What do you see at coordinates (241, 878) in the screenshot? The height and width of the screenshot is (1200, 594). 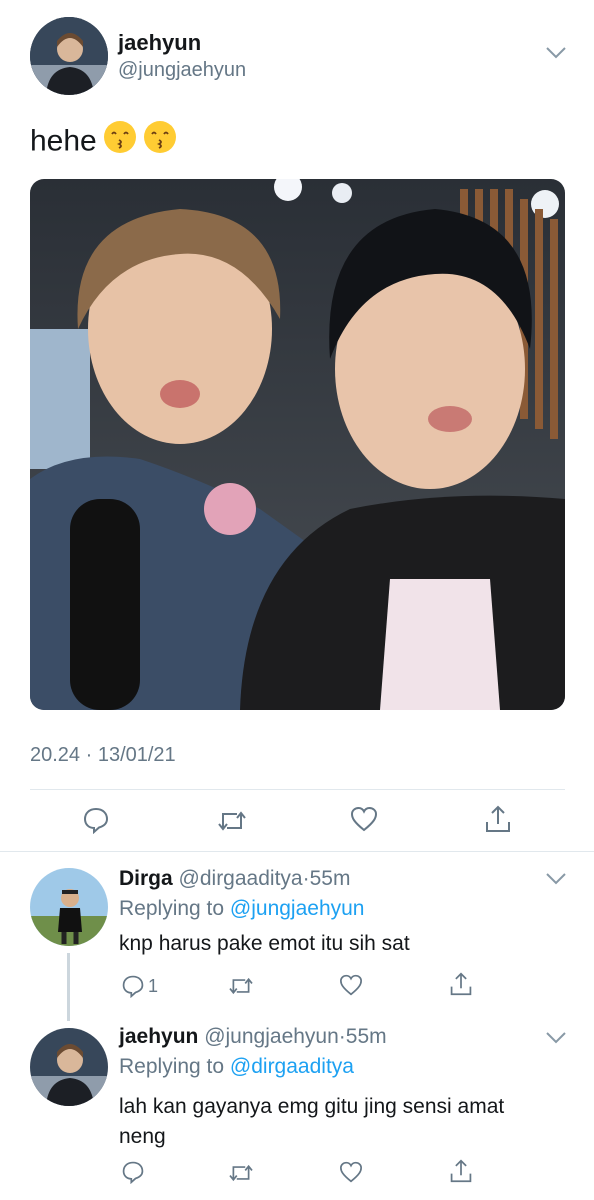 I see `reply-author-handle: @dirgaaditya` at bounding box center [241, 878].